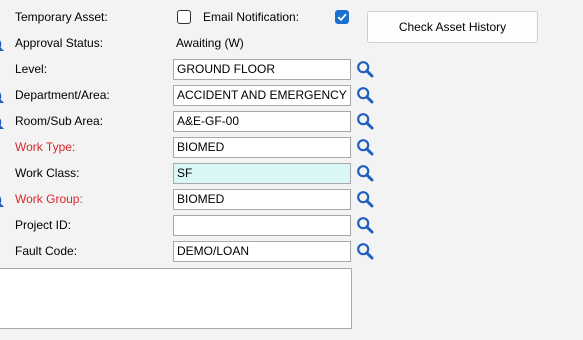 The image size is (583, 340). Describe the element at coordinates (47, 173) in the screenshot. I see `work-class-label: Work Class:` at that location.